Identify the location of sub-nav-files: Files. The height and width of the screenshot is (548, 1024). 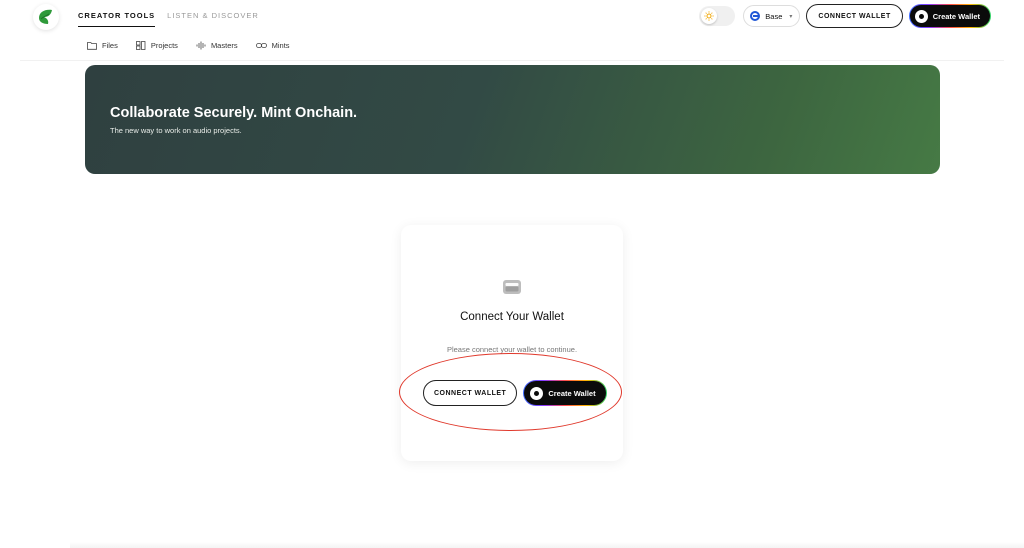
(102, 45).